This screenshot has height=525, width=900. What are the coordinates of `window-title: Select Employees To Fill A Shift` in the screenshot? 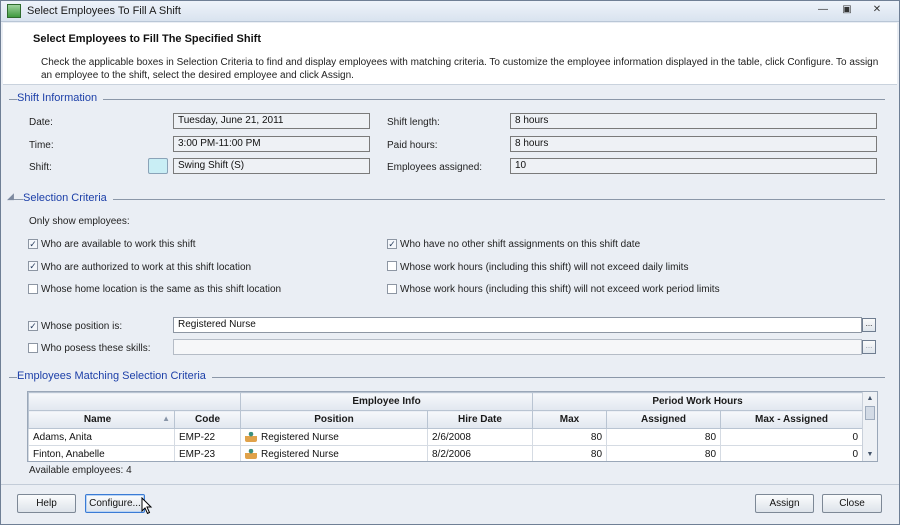 It's located at (104, 11).